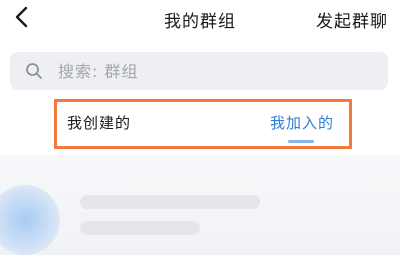  Describe the element at coordinates (99, 122) in the screenshot. I see `tab-created-by-me: 我创建的` at that location.